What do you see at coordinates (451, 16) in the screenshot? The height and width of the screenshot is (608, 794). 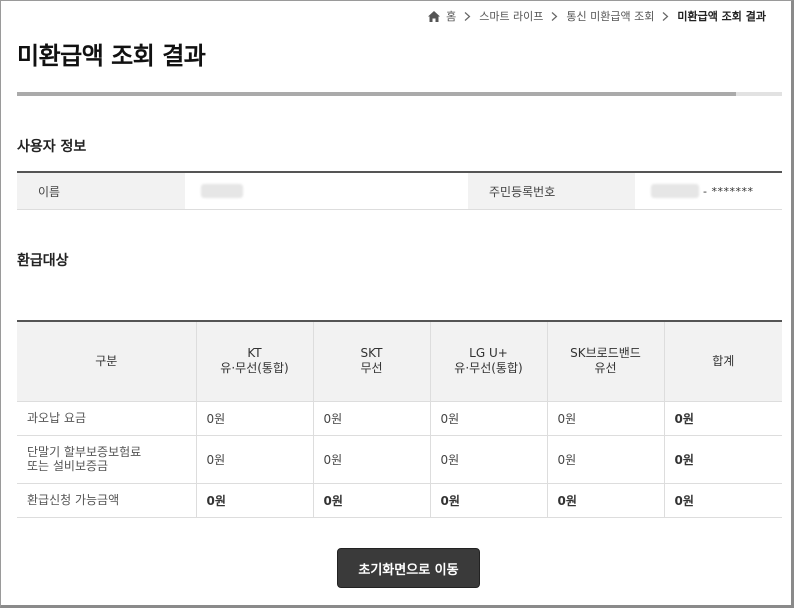 I see `breadcrumb-home: 홈` at bounding box center [451, 16].